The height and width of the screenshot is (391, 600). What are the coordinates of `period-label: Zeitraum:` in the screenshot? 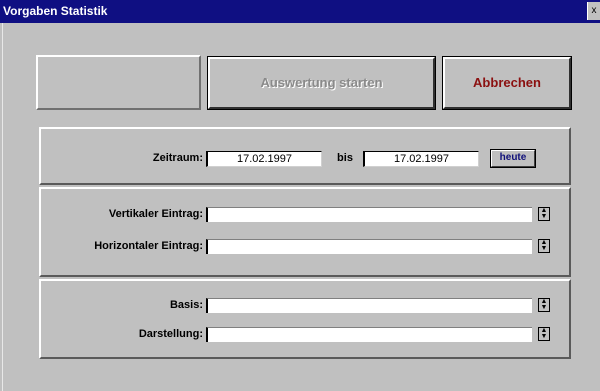 It's located at (177, 158).